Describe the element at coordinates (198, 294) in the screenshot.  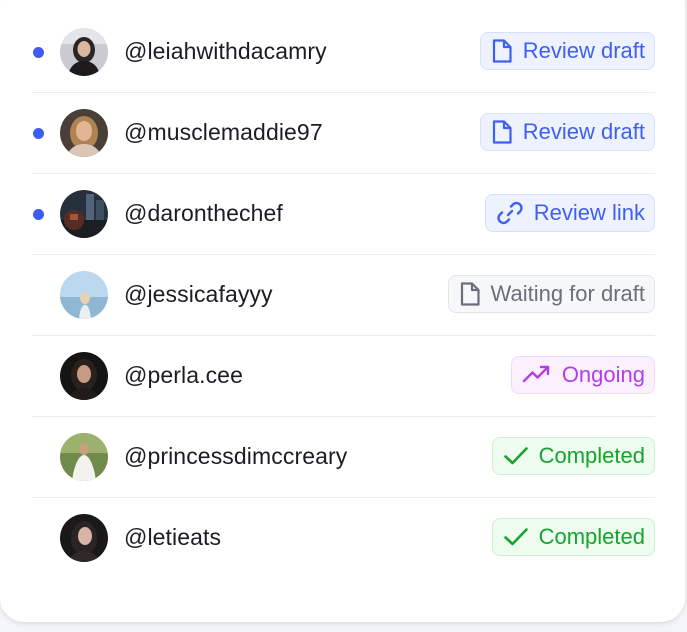
I see `creator-handle: @jessicafayyy` at that location.